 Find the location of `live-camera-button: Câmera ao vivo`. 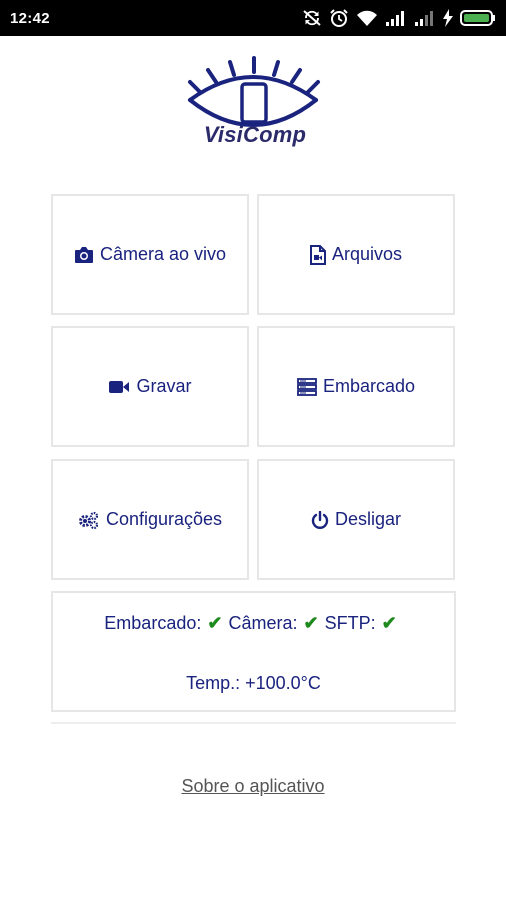

live-camera-button: Câmera ao vivo is located at coordinates (150, 254).